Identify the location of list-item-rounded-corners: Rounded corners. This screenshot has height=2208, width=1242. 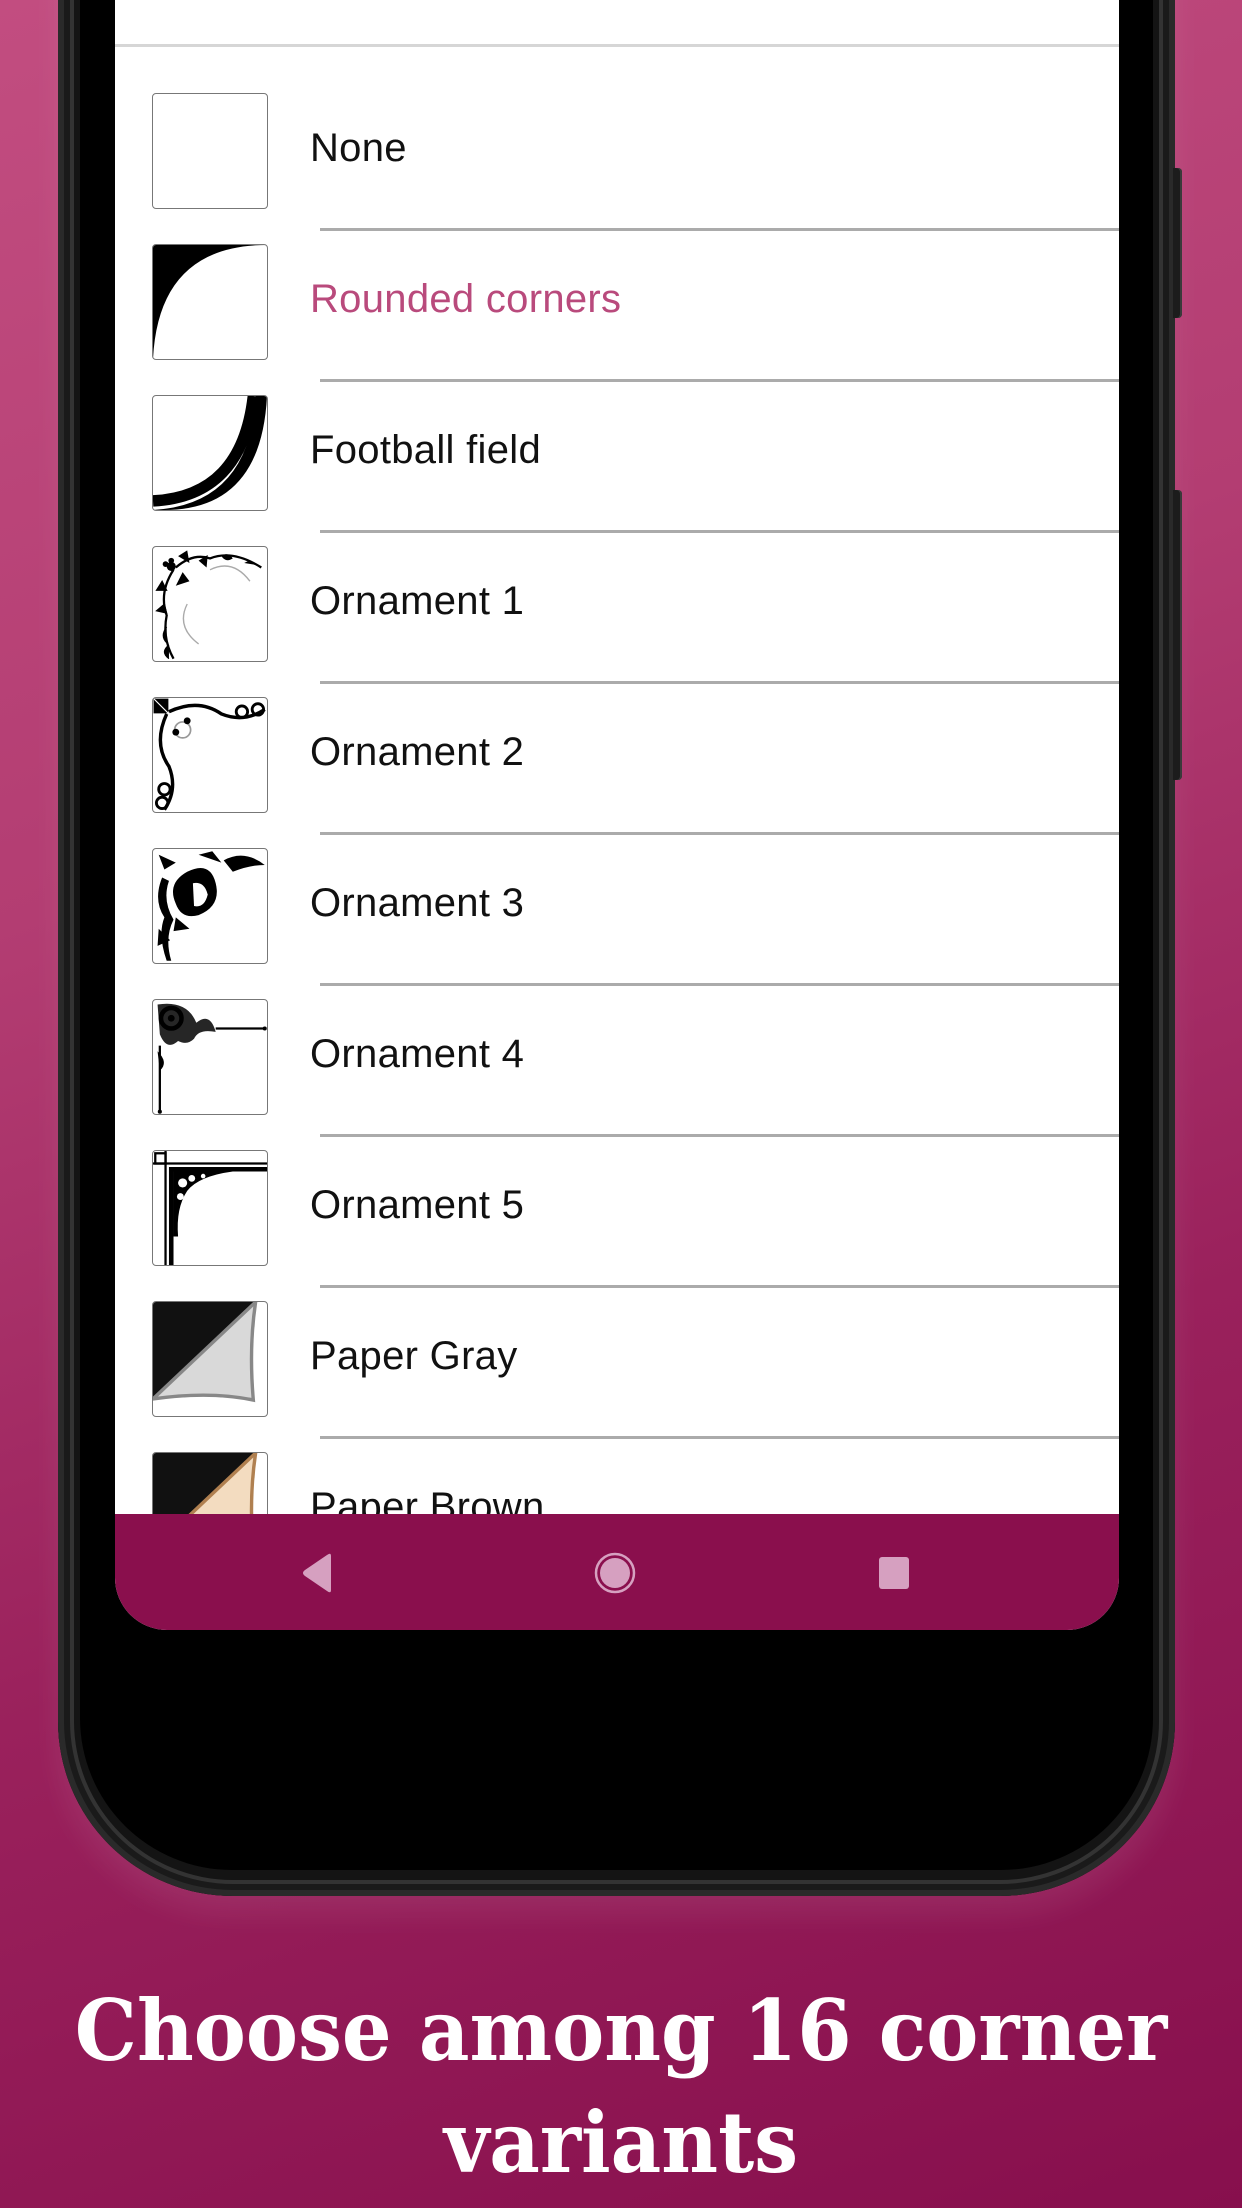
(617, 290).